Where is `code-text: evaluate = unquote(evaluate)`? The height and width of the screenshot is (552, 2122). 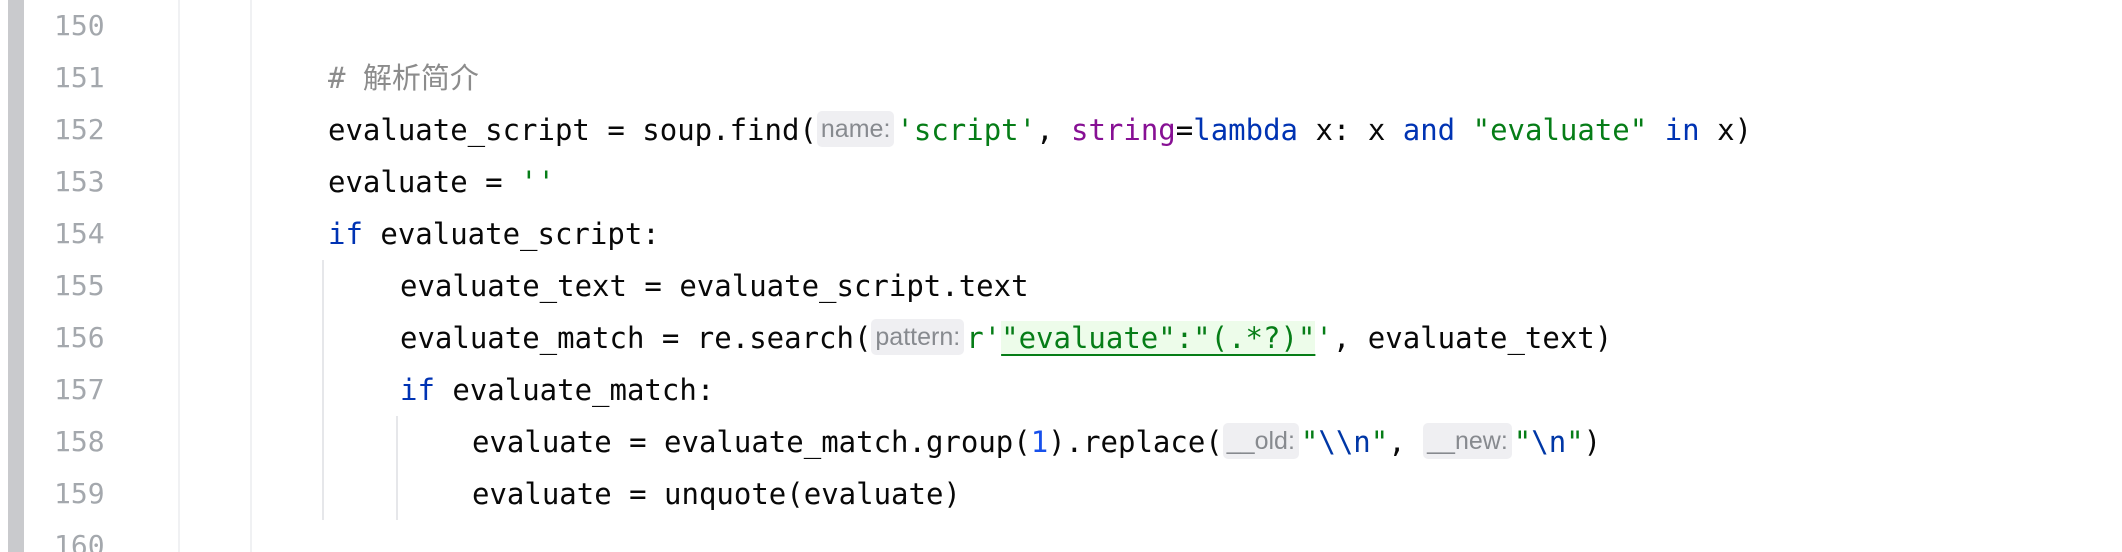
code-text: evaluate = unquote(evaluate) is located at coordinates (716, 494).